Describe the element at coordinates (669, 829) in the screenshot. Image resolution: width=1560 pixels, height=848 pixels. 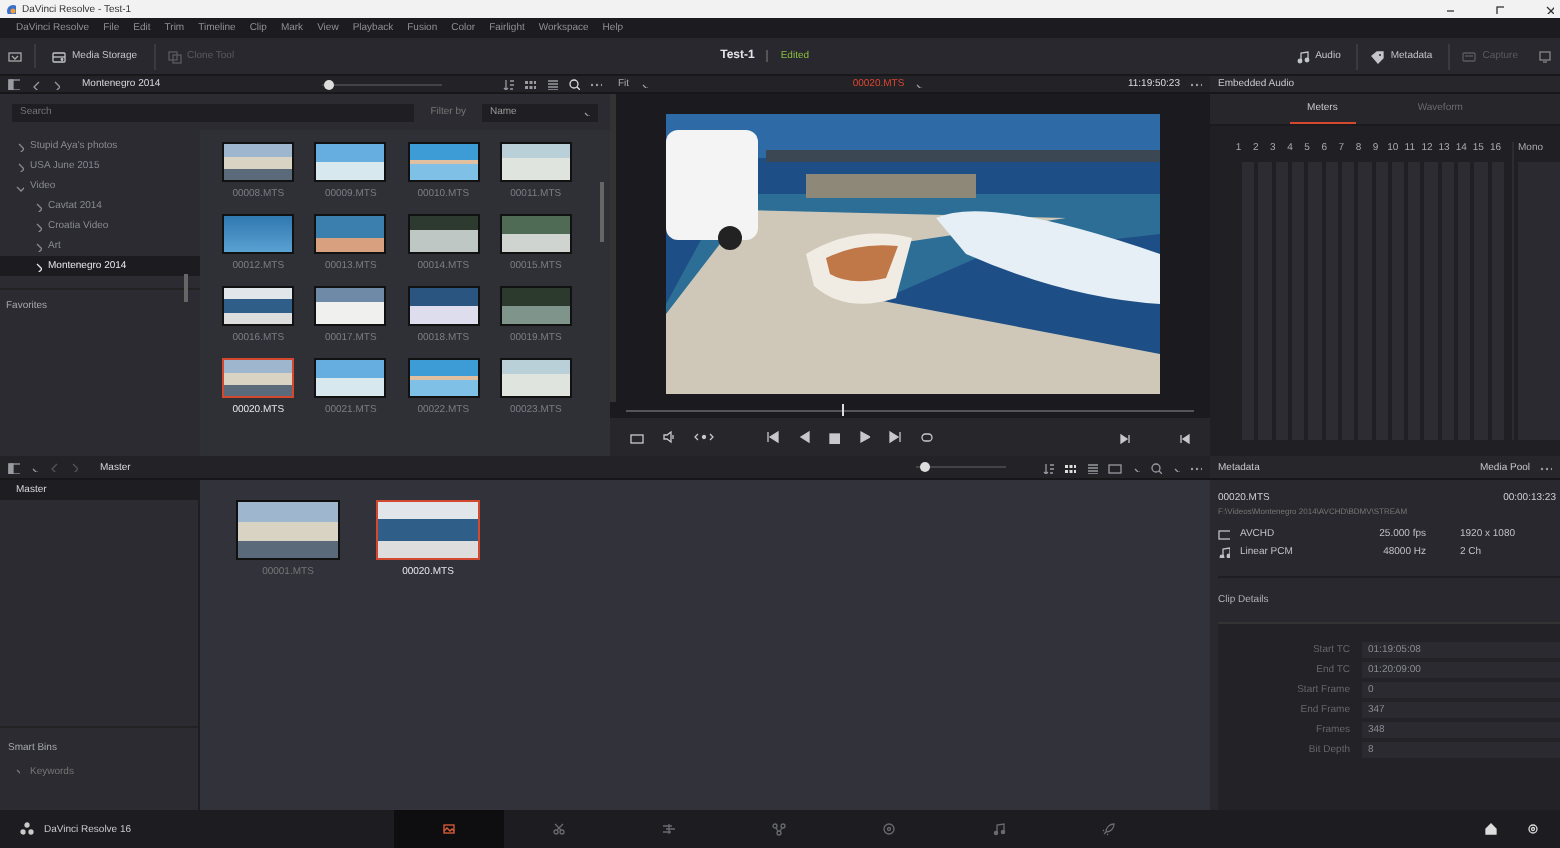
I see `timeline-icon` at that location.